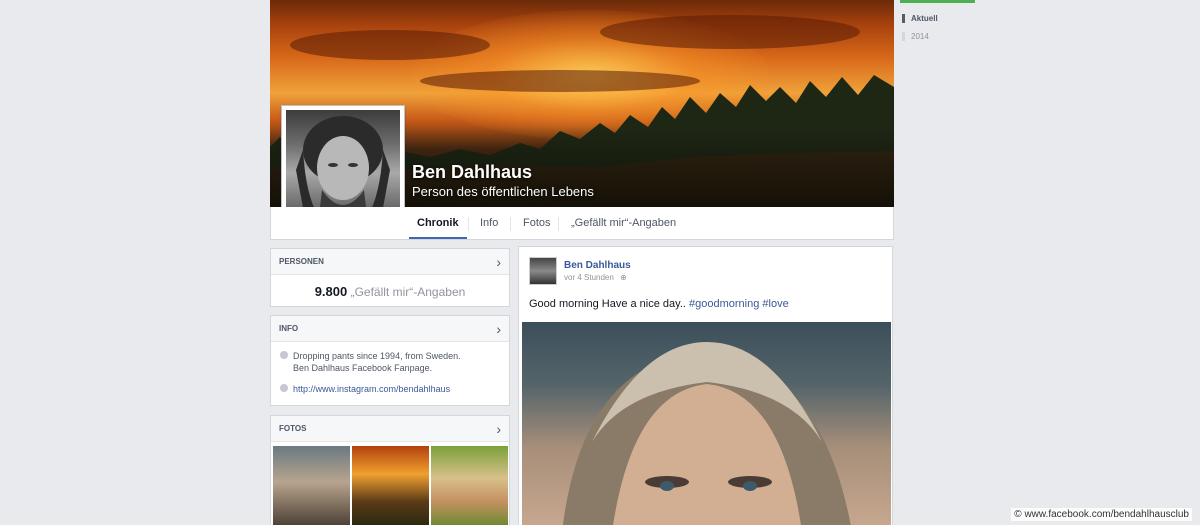  I want to click on tab-chronik: Chronik, so click(438, 223).